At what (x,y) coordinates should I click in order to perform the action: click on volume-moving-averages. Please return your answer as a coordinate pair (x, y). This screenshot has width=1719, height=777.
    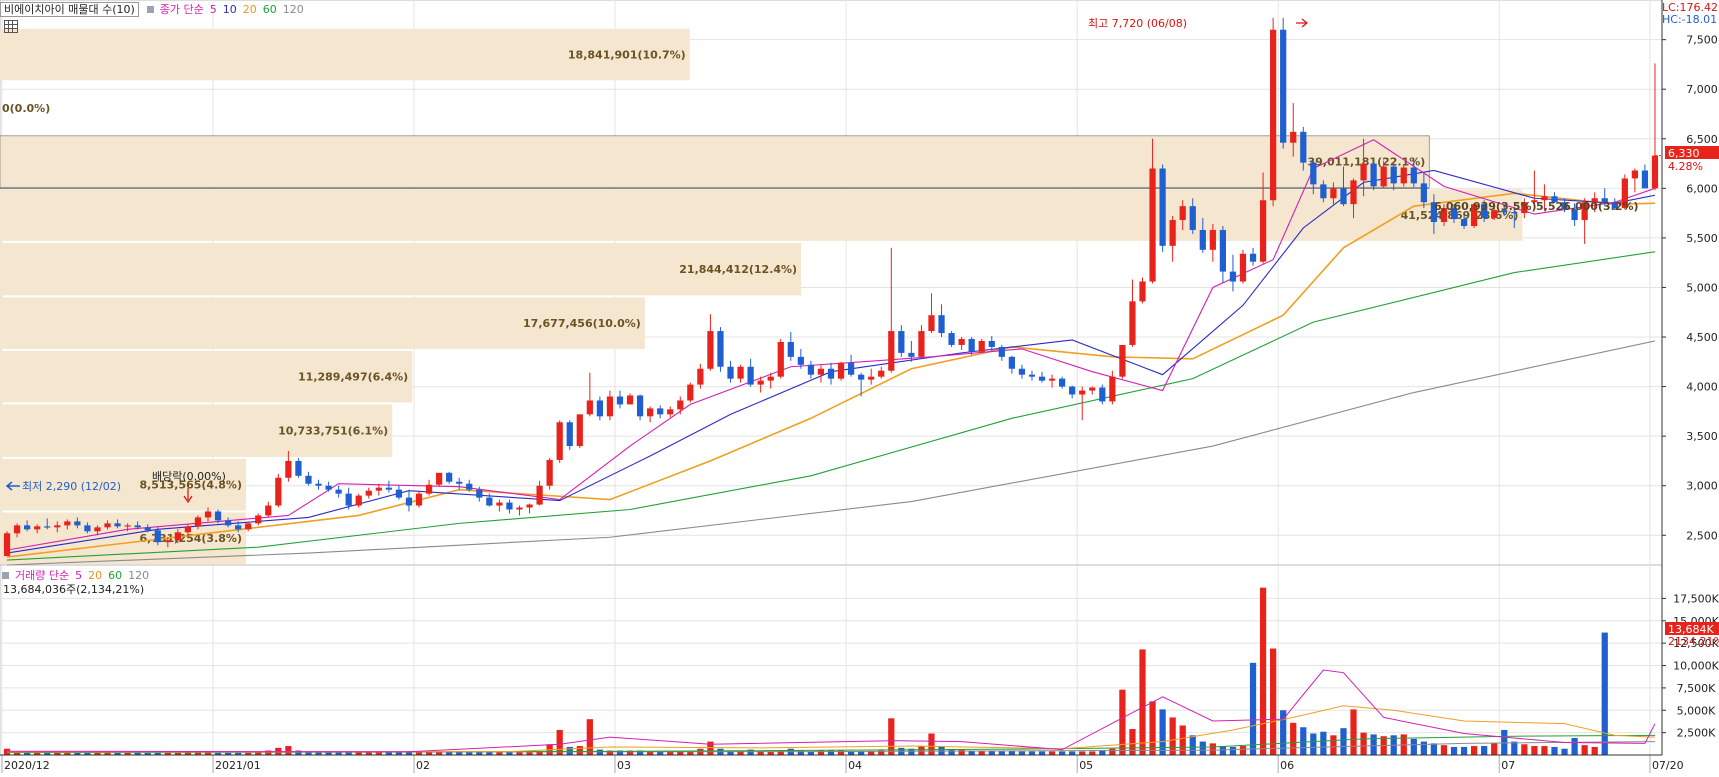
    Looking at the image, I should click on (831, 711).